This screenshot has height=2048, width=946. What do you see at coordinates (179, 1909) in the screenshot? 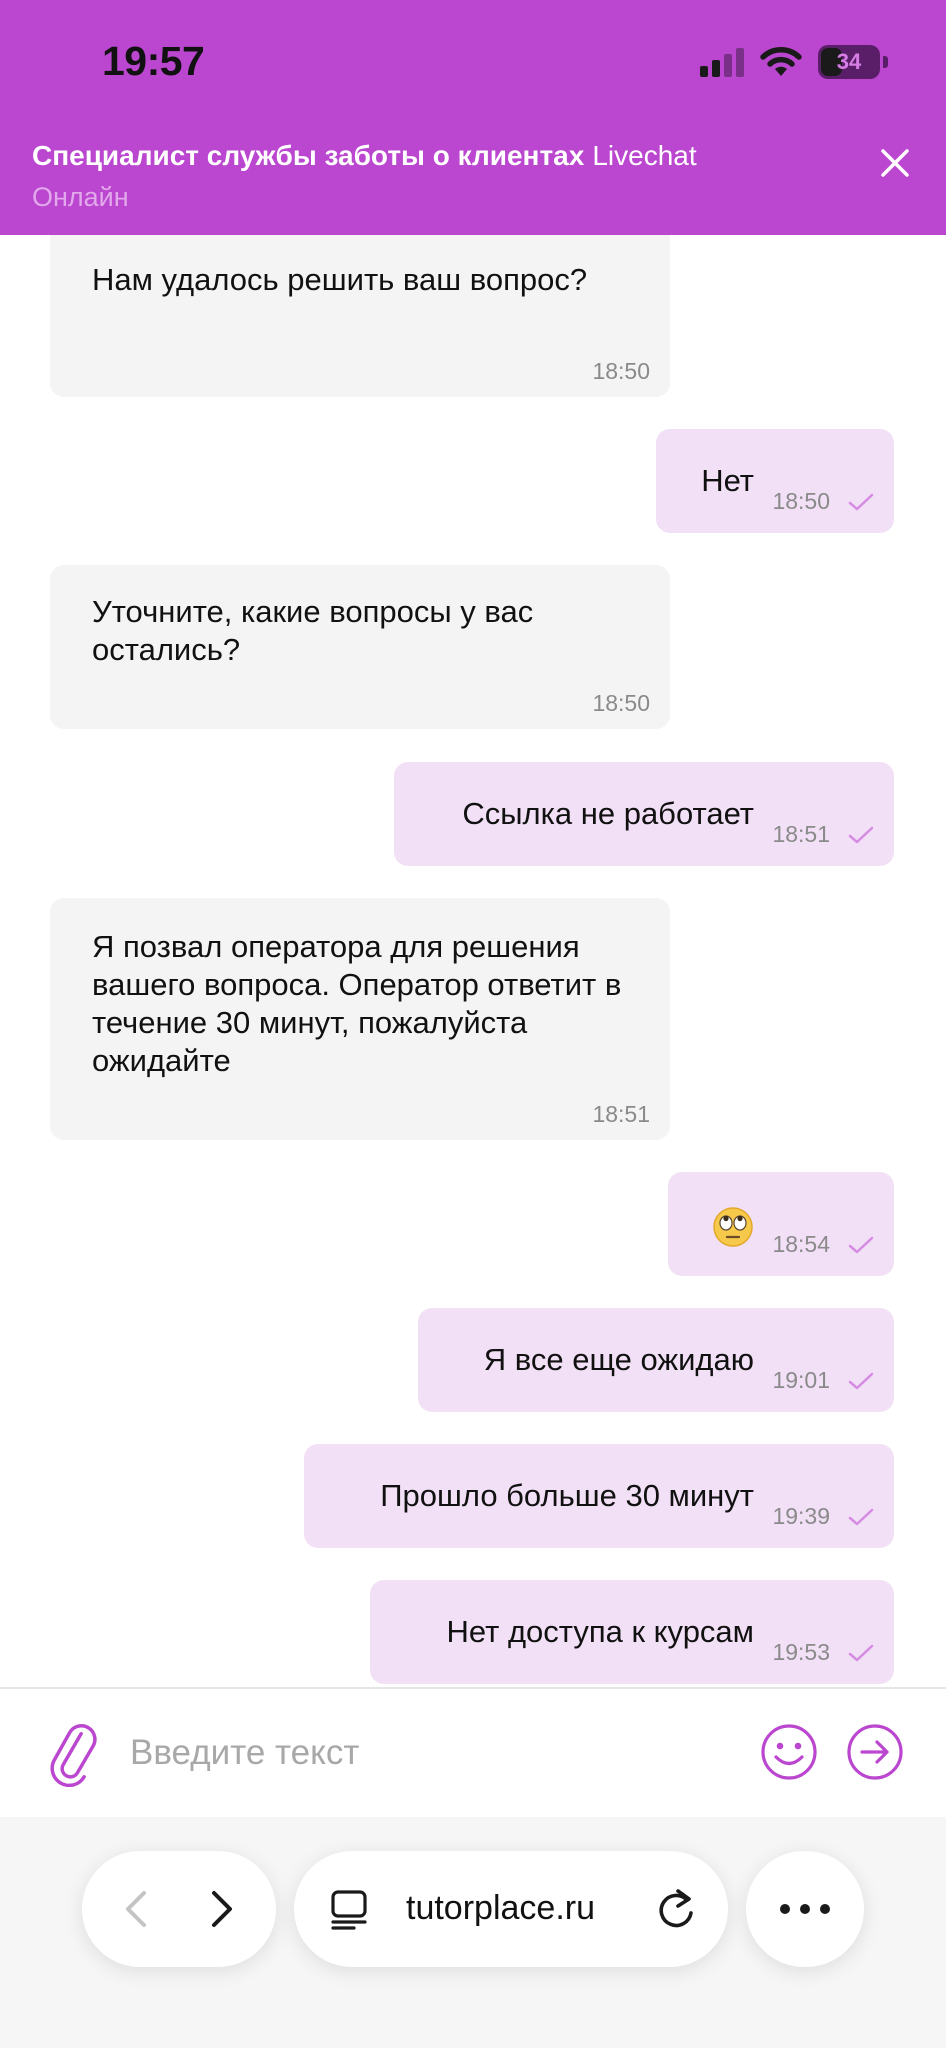
I see `navigation-controls` at bounding box center [179, 1909].